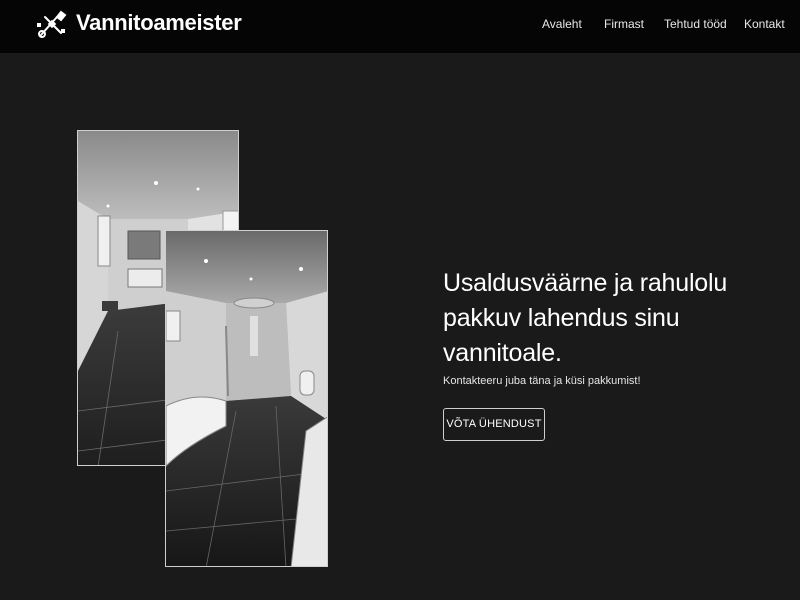 This screenshot has height=600, width=800. What do you see at coordinates (494, 424) in the screenshot?
I see `contact-us-button: VÕTA ÜHENDUST` at bounding box center [494, 424].